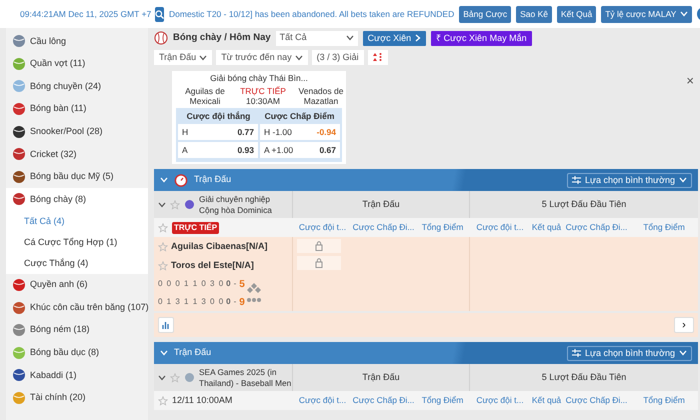 The width and height of the screenshot is (700, 420). What do you see at coordinates (77, 64) in the screenshot?
I see `sidebar-item: Quần vợt (11)` at bounding box center [77, 64].